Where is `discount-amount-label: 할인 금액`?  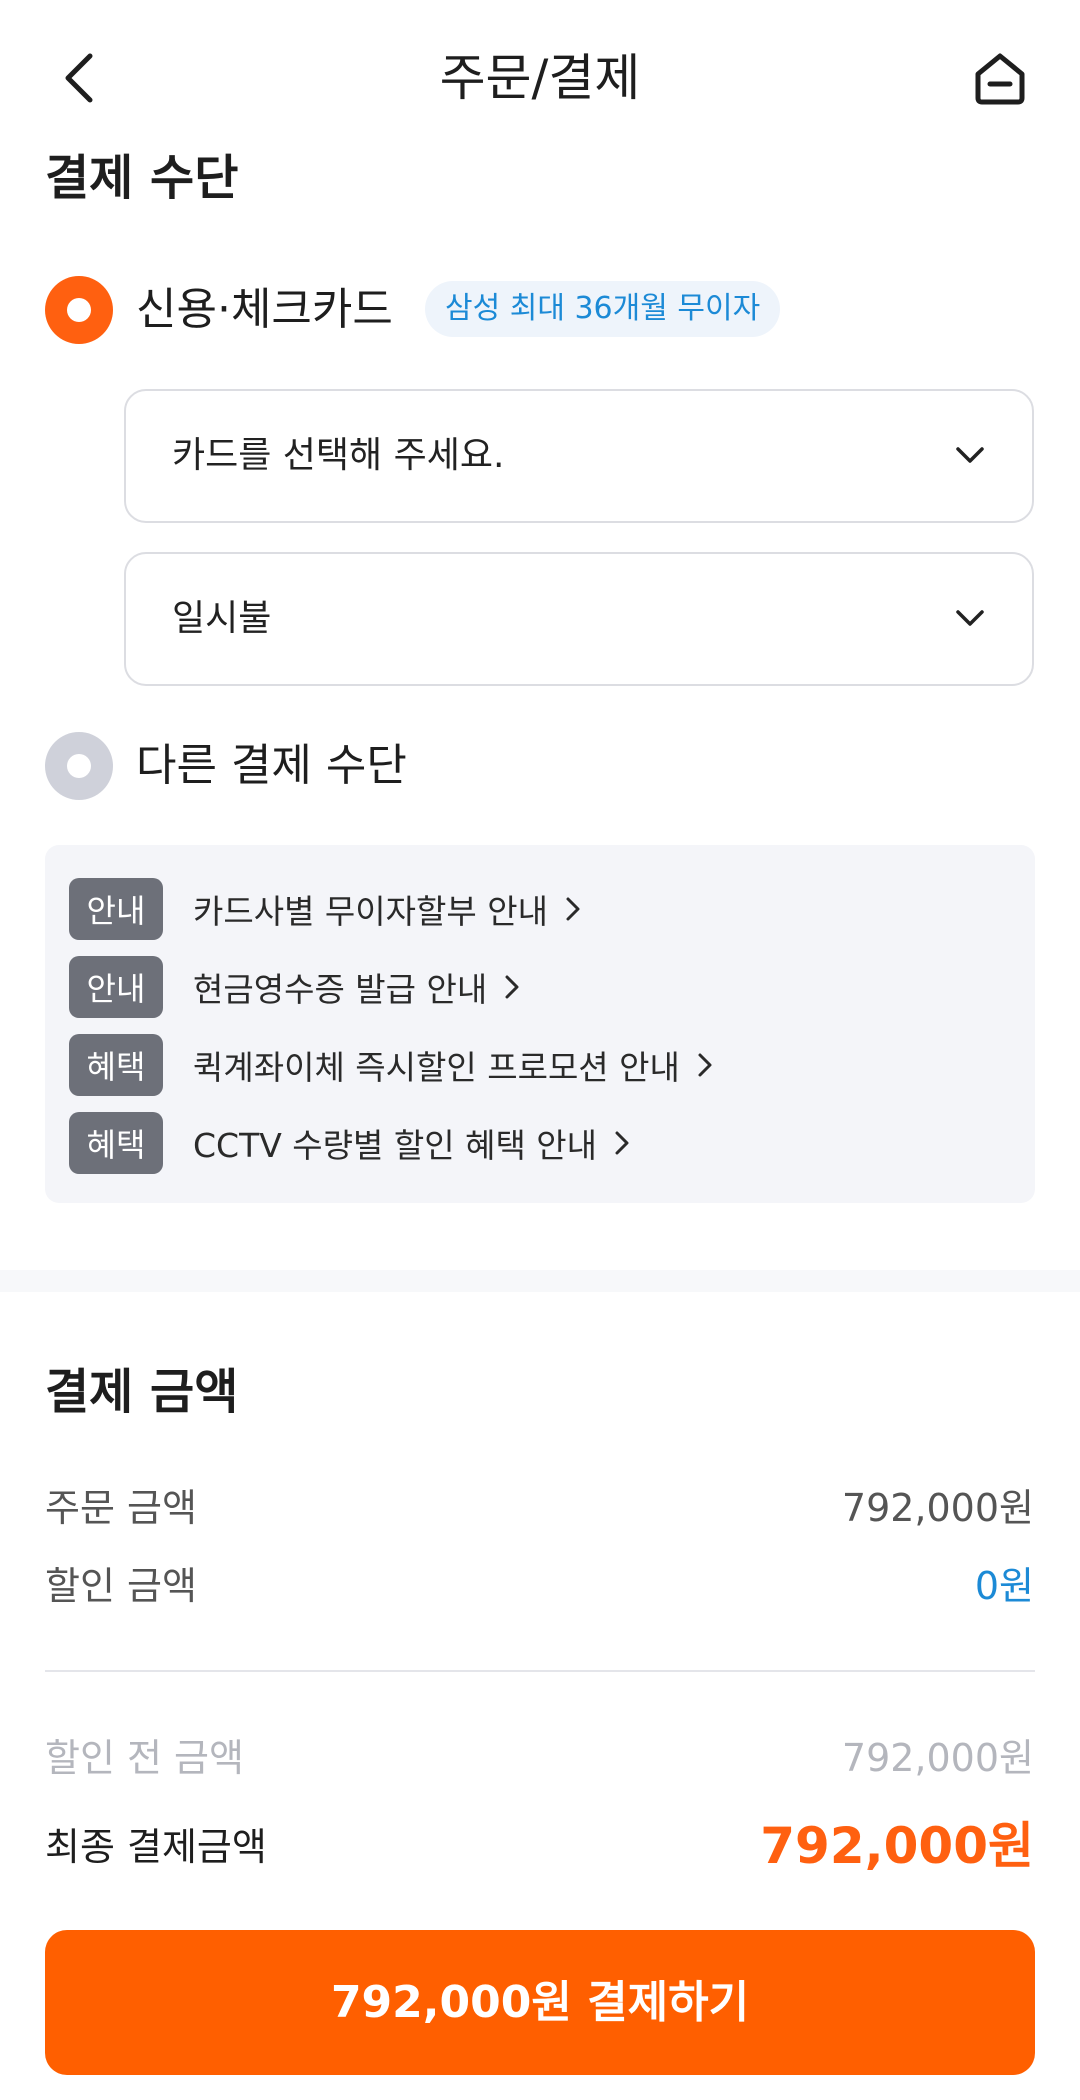 discount-amount-label: 할인 금액 is located at coordinates (121, 1586).